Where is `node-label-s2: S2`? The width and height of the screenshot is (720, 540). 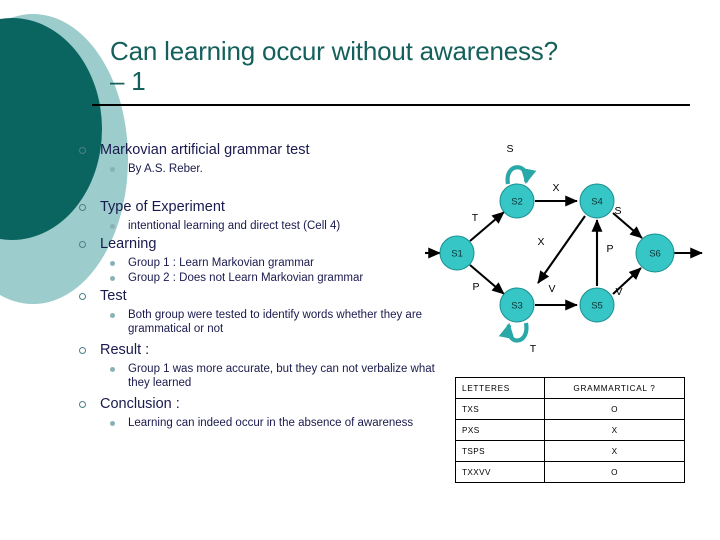
node-label-s2: S2 is located at coordinates (517, 202).